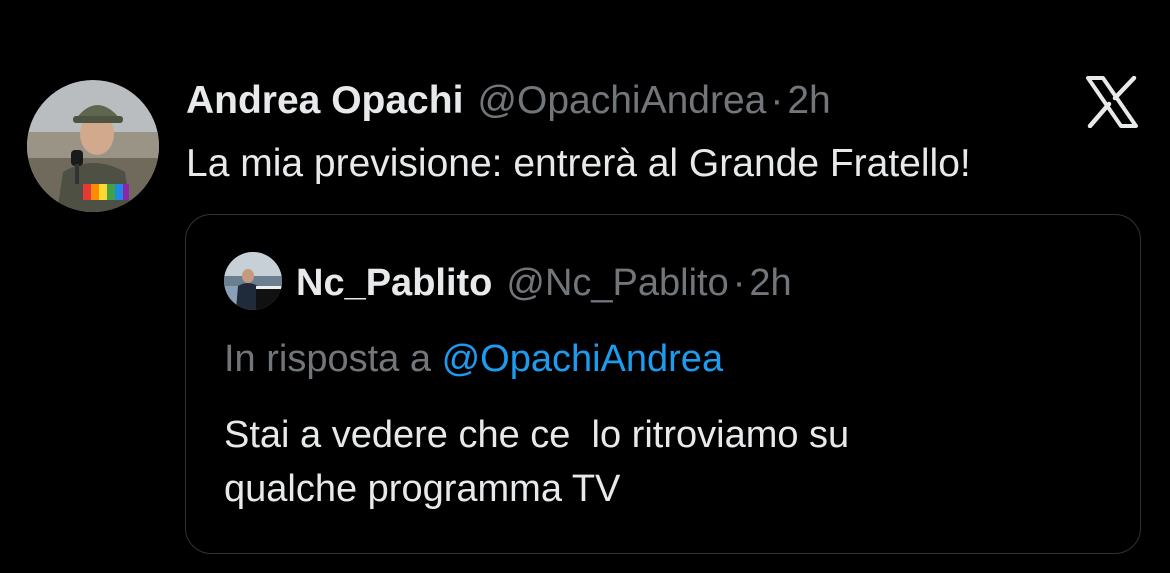 The image size is (1170, 573). Describe the element at coordinates (422, 489) in the screenshot. I see `quote-text-line-2: qualche programma TV` at that location.